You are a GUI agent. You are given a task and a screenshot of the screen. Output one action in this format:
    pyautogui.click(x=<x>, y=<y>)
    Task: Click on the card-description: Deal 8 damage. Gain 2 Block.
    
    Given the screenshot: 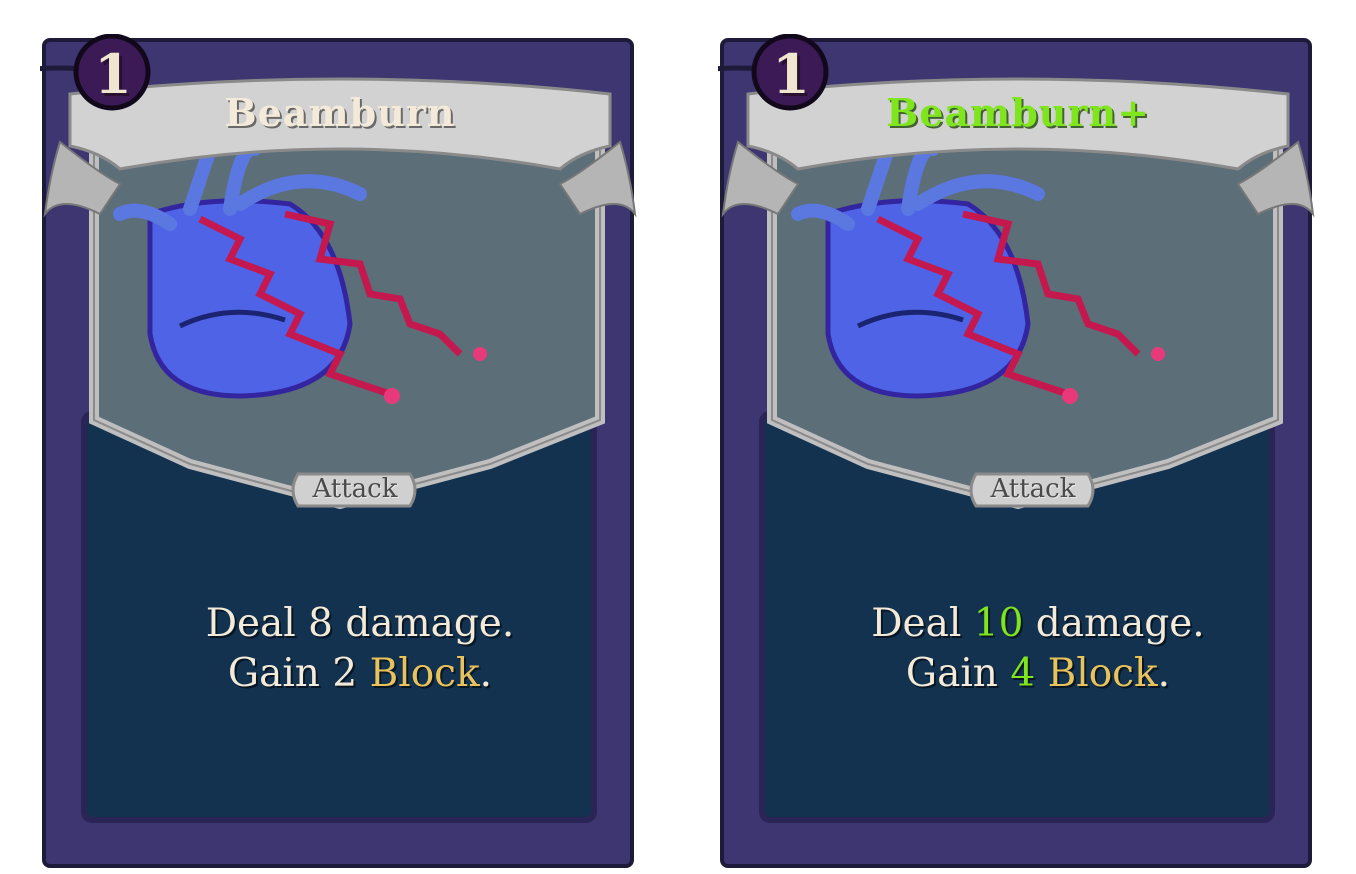 What is the action you would take?
    pyautogui.click(x=360, y=649)
    